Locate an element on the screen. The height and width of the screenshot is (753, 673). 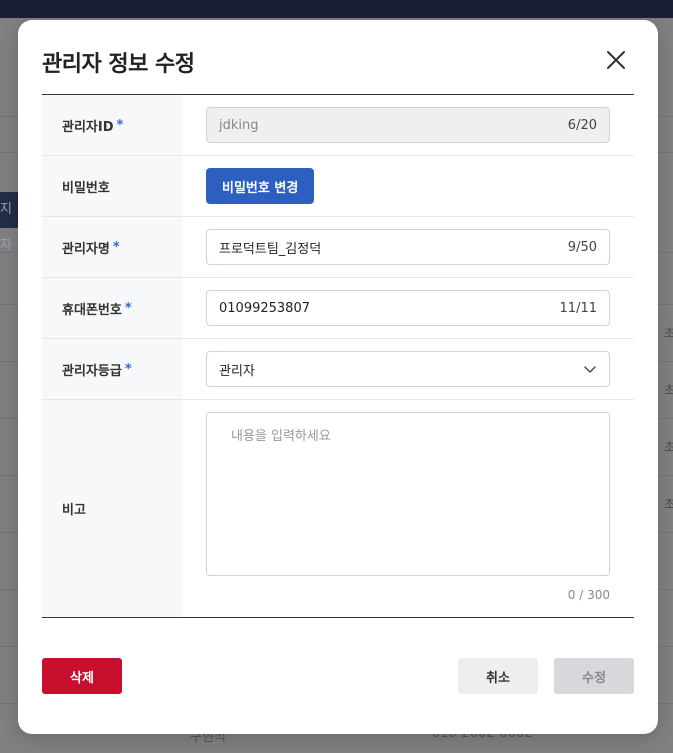
remark-placeholder: 내용을 입력하세요 is located at coordinates (281, 436).